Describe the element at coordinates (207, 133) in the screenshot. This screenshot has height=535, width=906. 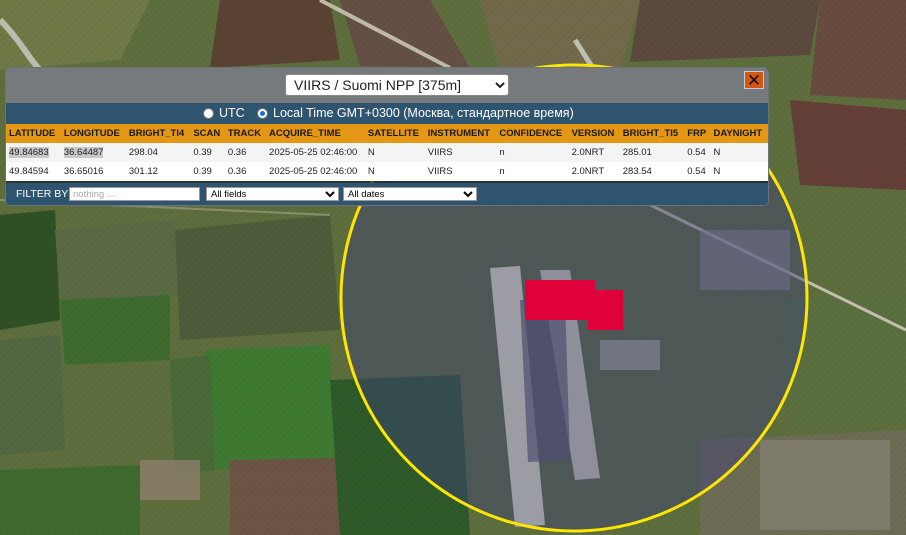
I see `column-header: SCAN` at that location.